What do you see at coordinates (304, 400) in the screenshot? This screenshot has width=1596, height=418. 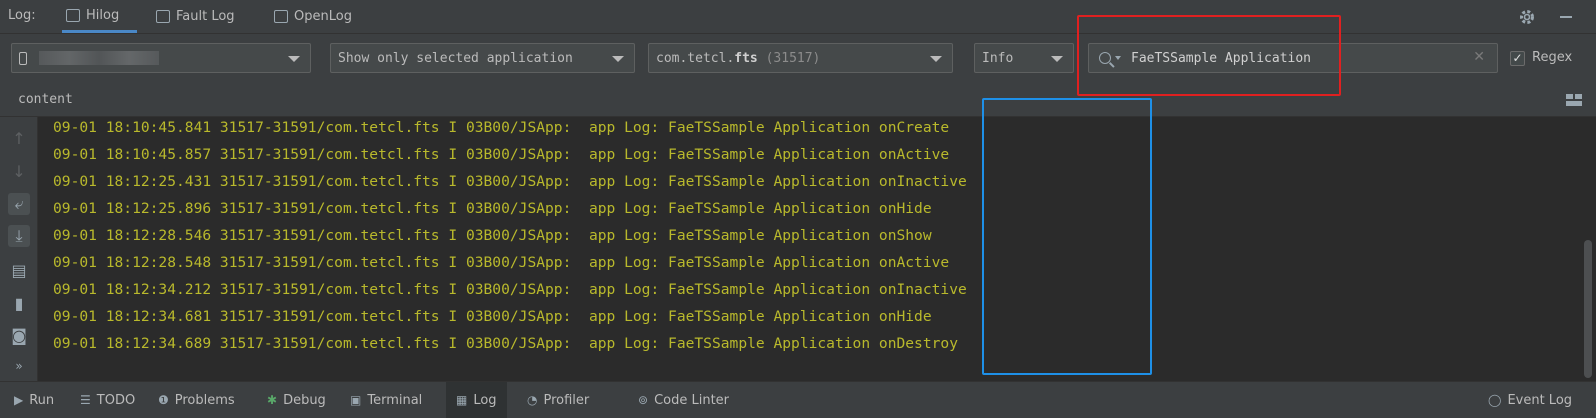 I see `tab-debug-label: Debug` at bounding box center [304, 400].